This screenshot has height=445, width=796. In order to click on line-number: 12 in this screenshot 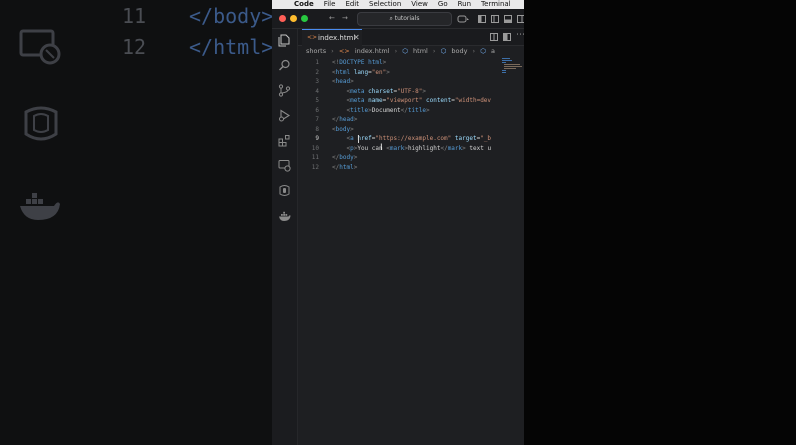, I will do `click(315, 167)`.